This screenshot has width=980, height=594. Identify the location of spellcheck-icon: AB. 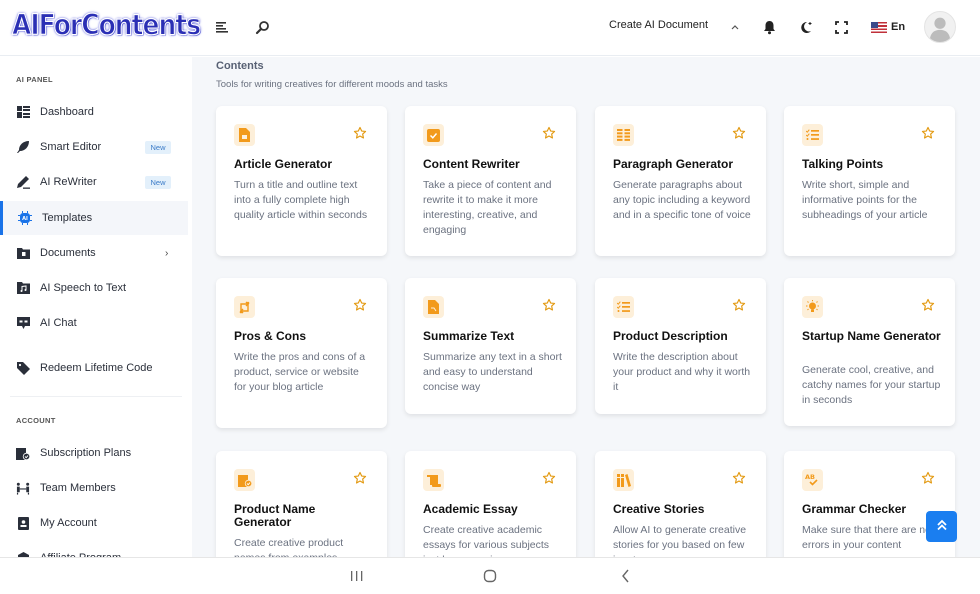
(812, 480).